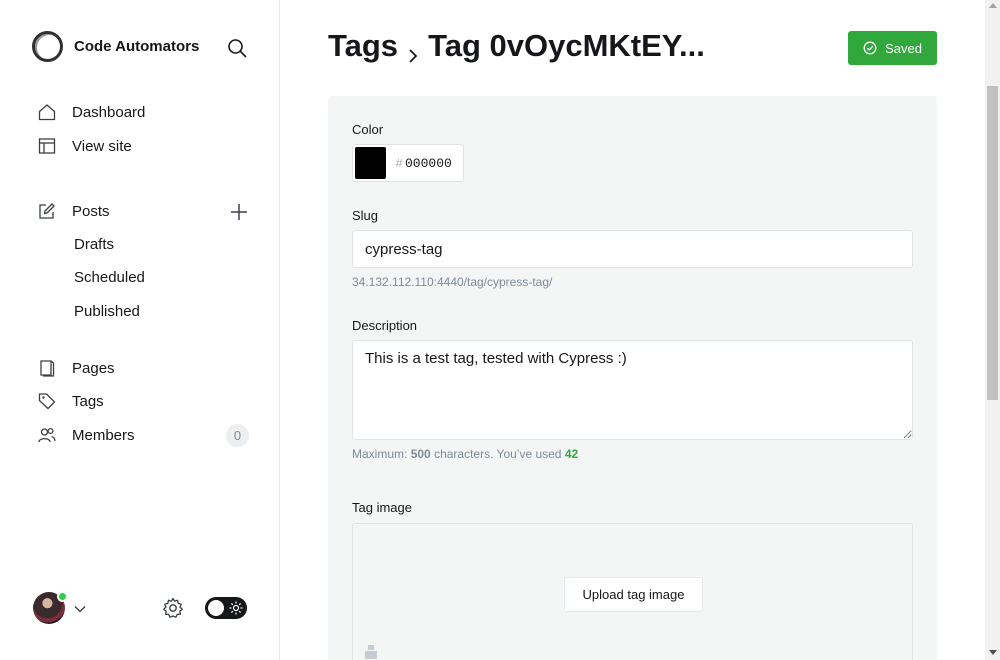 The width and height of the screenshot is (1000, 660). Describe the element at coordinates (368, 129) in the screenshot. I see `color-label: Color` at that location.